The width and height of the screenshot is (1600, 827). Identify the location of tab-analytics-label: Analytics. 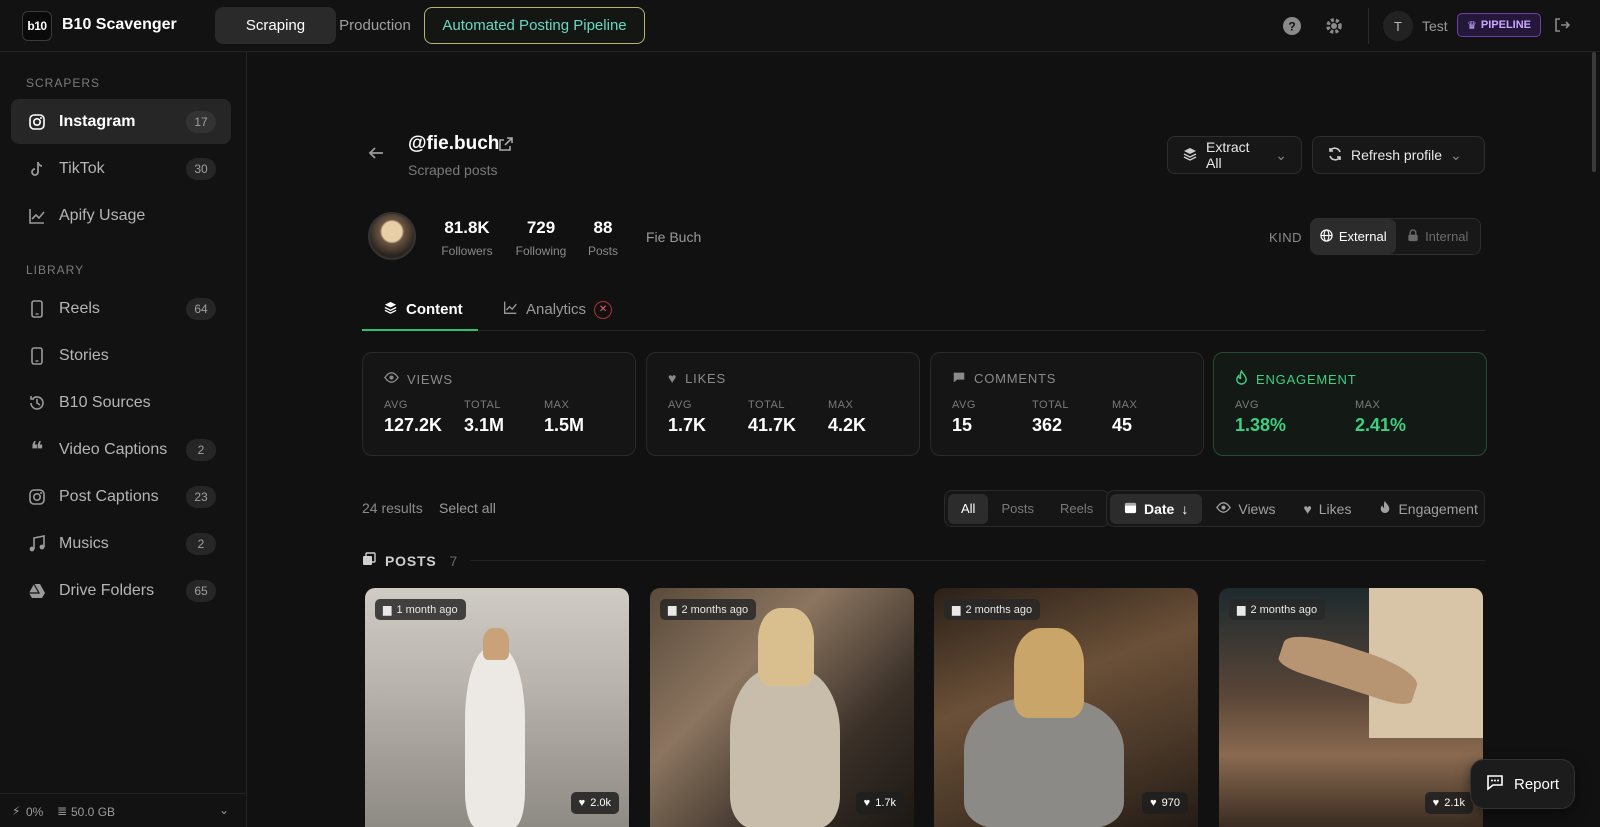
(556, 309).